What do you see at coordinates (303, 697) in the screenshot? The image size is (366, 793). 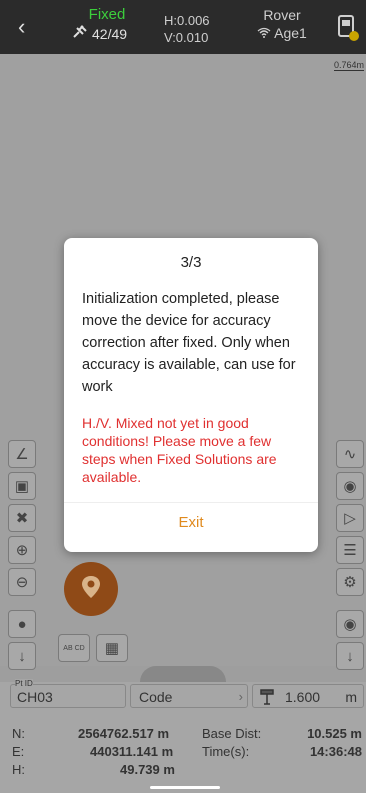 I see `antenna-height-value: 1.600` at bounding box center [303, 697].